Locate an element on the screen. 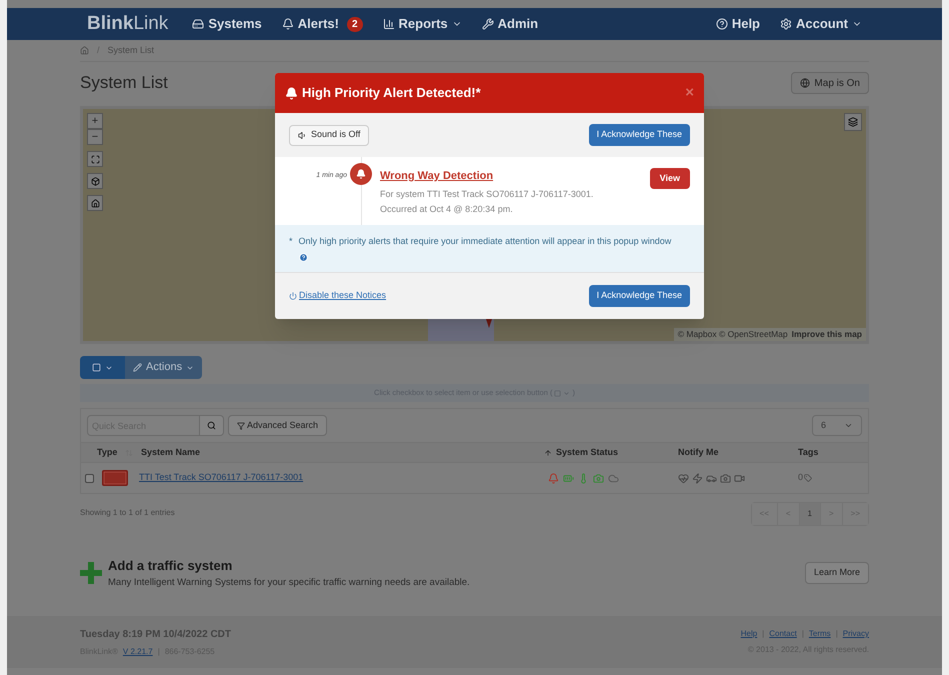  alert-occurred-text: Occurred at Oct 4 @ 8:20:34 pm. is located at coordinates (447, 209).